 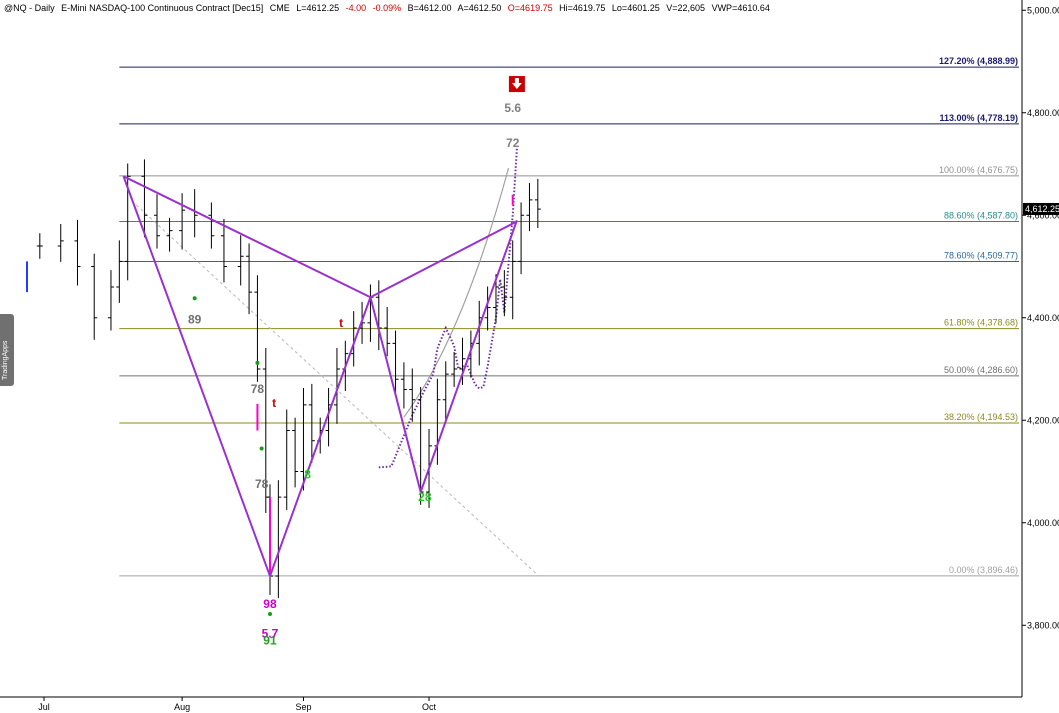 I want to click on last-price-tag-label: 4,612.25, so click(x=1042, y=209).